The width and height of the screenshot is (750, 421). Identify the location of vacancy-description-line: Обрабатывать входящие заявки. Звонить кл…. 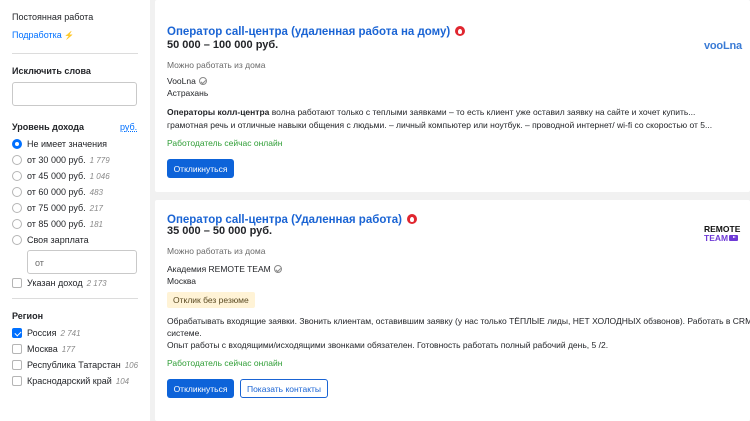
(458, 321).